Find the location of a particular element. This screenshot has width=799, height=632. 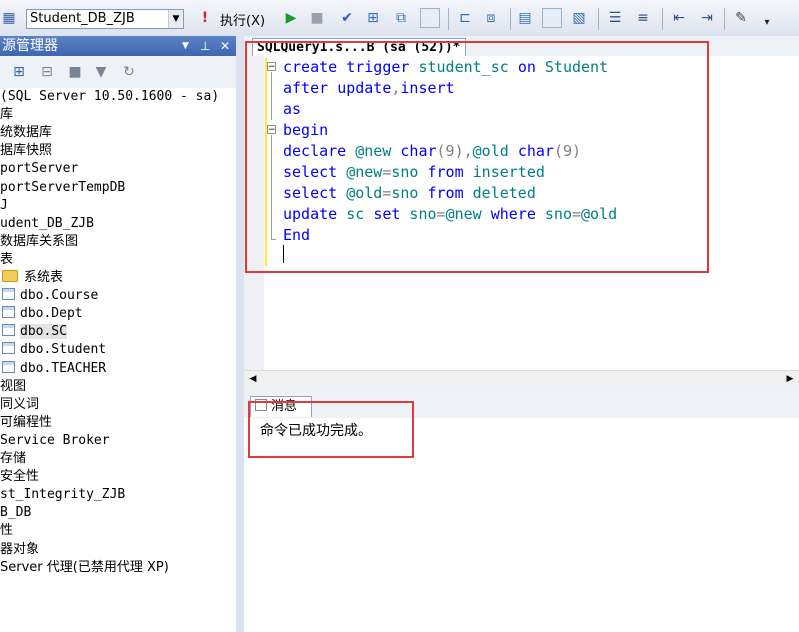

table-icon is located at coordinates (8, 294).